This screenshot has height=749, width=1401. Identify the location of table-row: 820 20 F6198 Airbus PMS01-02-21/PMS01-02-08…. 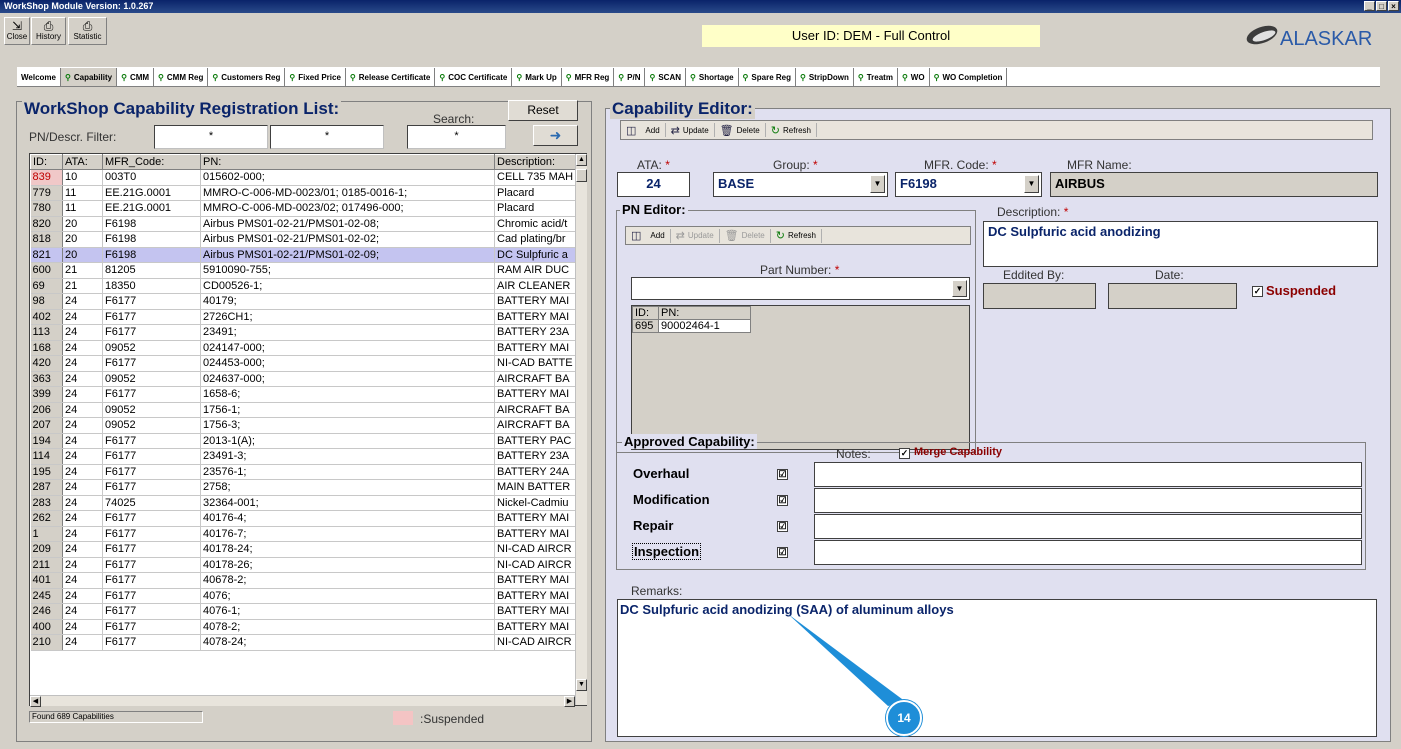
(304, 224).